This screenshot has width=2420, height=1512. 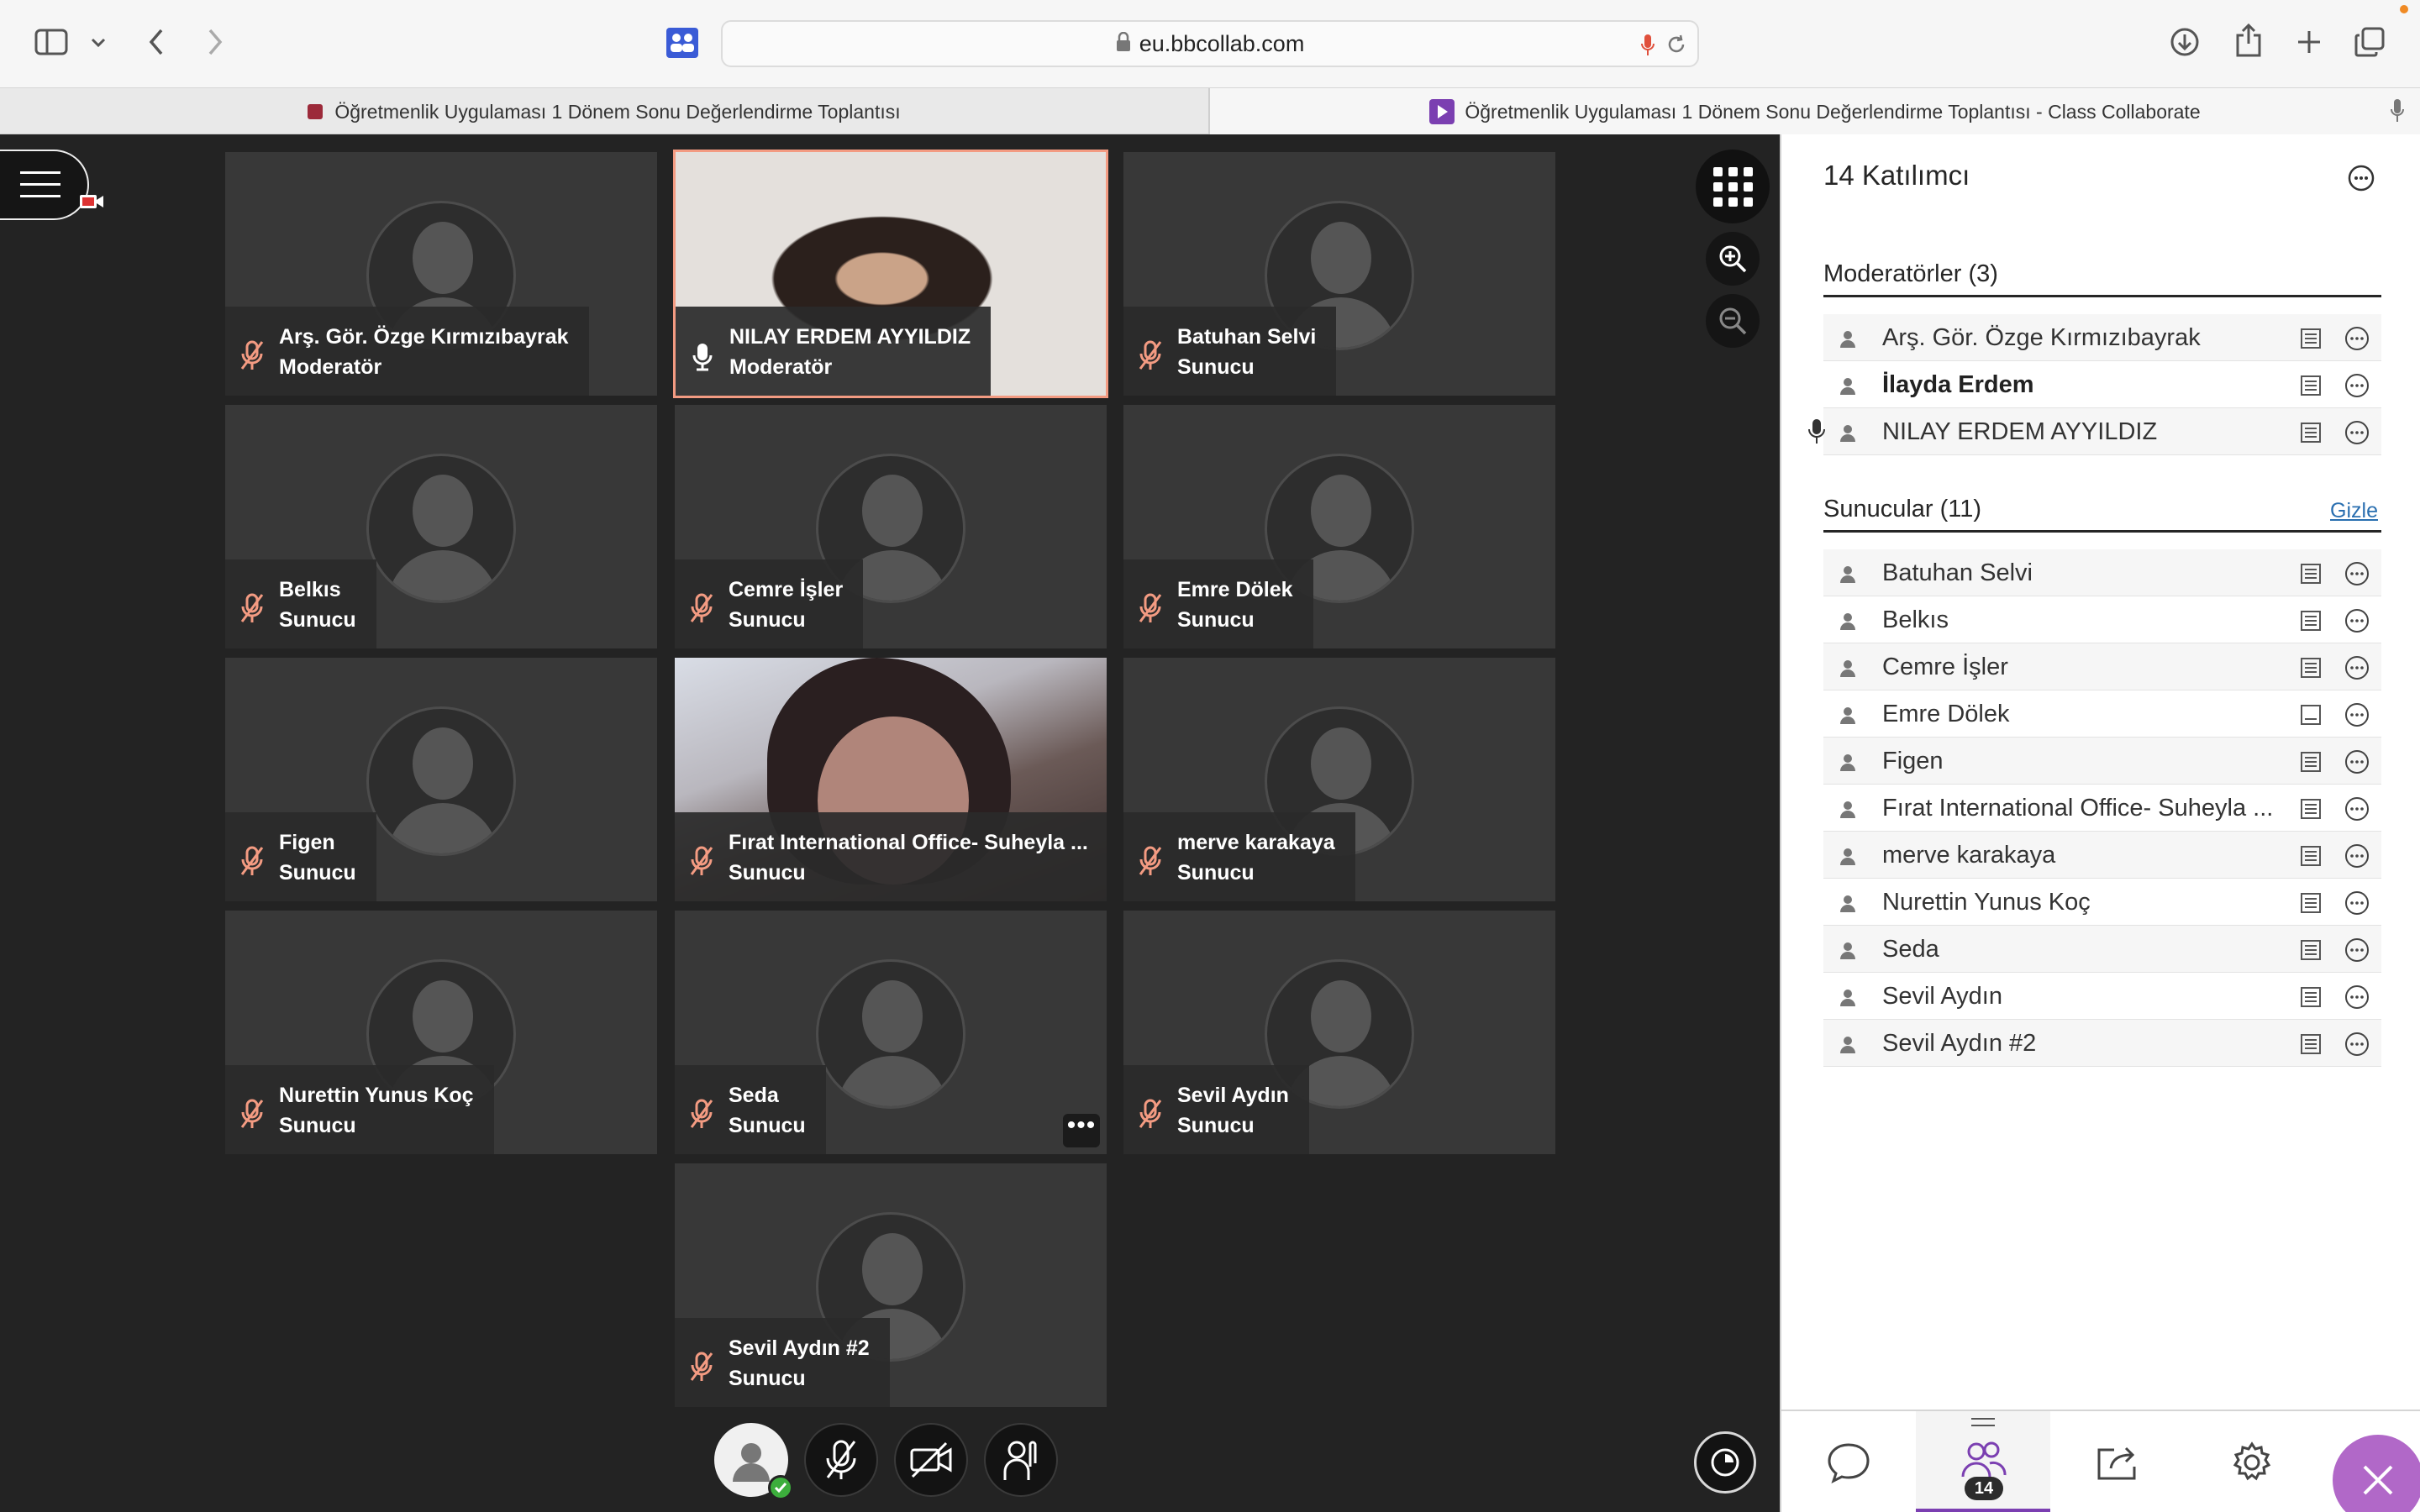 What do you see at coordinates (1339, 779) in the screenshot?
I see `participant-tile: merve karakaya Sunucu` at bounding box center [1339, 779].